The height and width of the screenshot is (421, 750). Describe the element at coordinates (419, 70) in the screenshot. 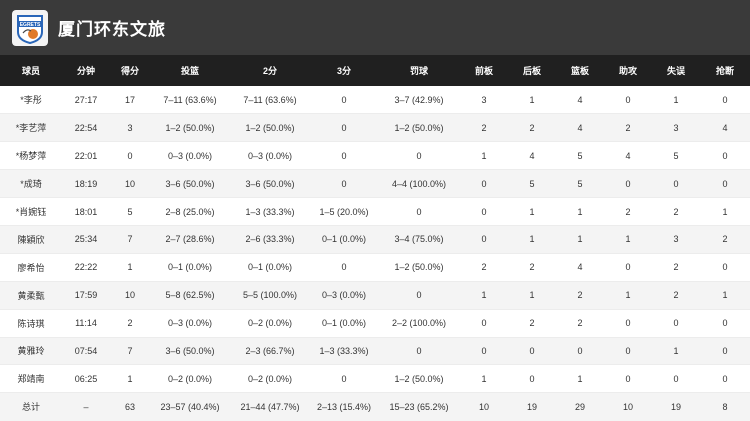

I see `column-header: 罚球` at that location.